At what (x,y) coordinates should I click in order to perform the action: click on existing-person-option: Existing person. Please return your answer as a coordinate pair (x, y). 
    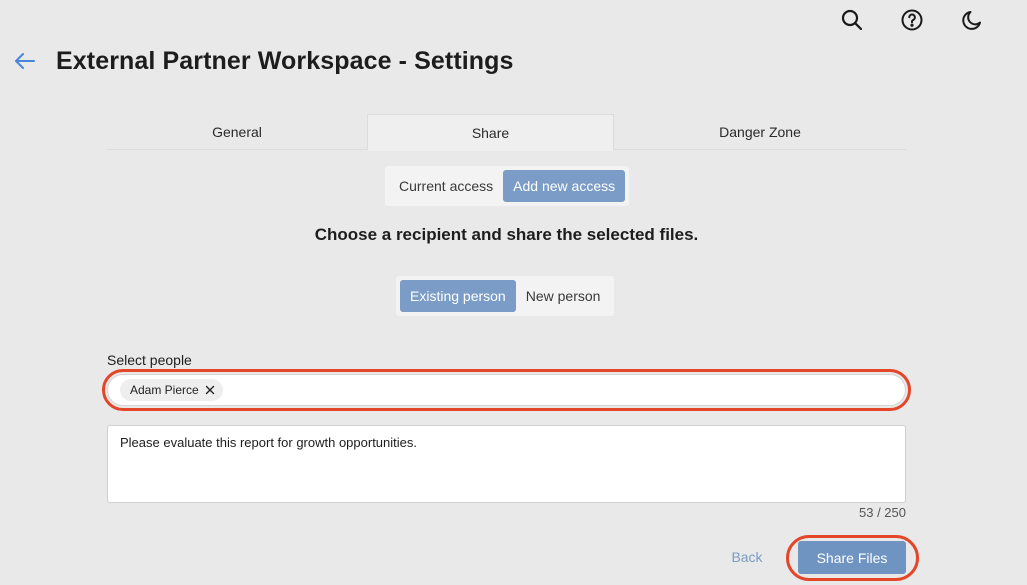
    Looking at the image, I should click on (458, 296).